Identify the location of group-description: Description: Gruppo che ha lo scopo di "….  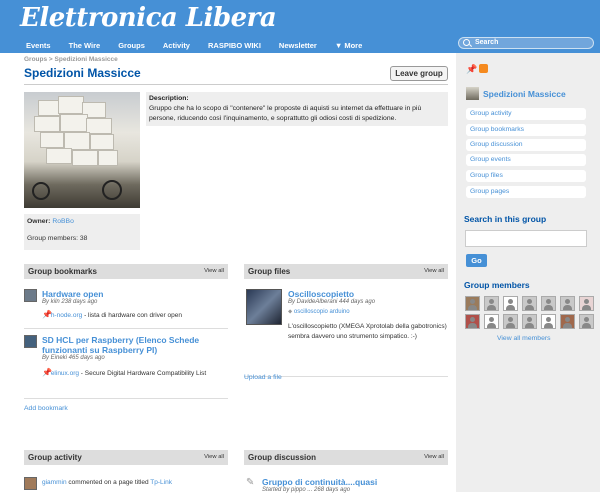
(297, 109).